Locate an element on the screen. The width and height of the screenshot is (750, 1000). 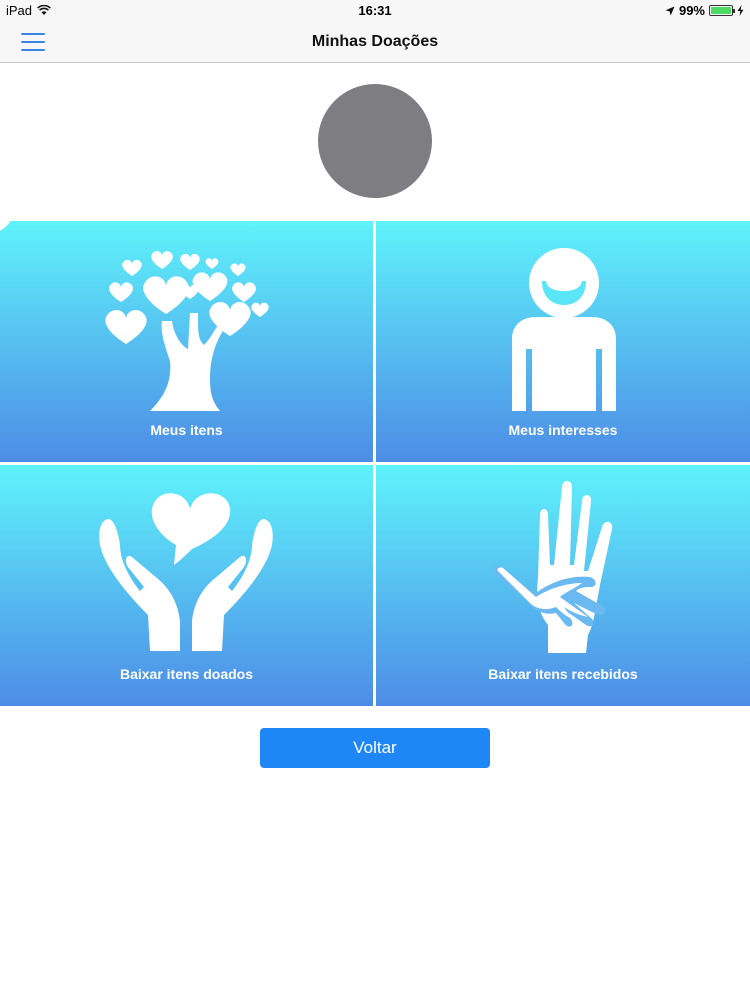
meus-interesses-tile: Meus interesses is located at coordinates (563, 341).